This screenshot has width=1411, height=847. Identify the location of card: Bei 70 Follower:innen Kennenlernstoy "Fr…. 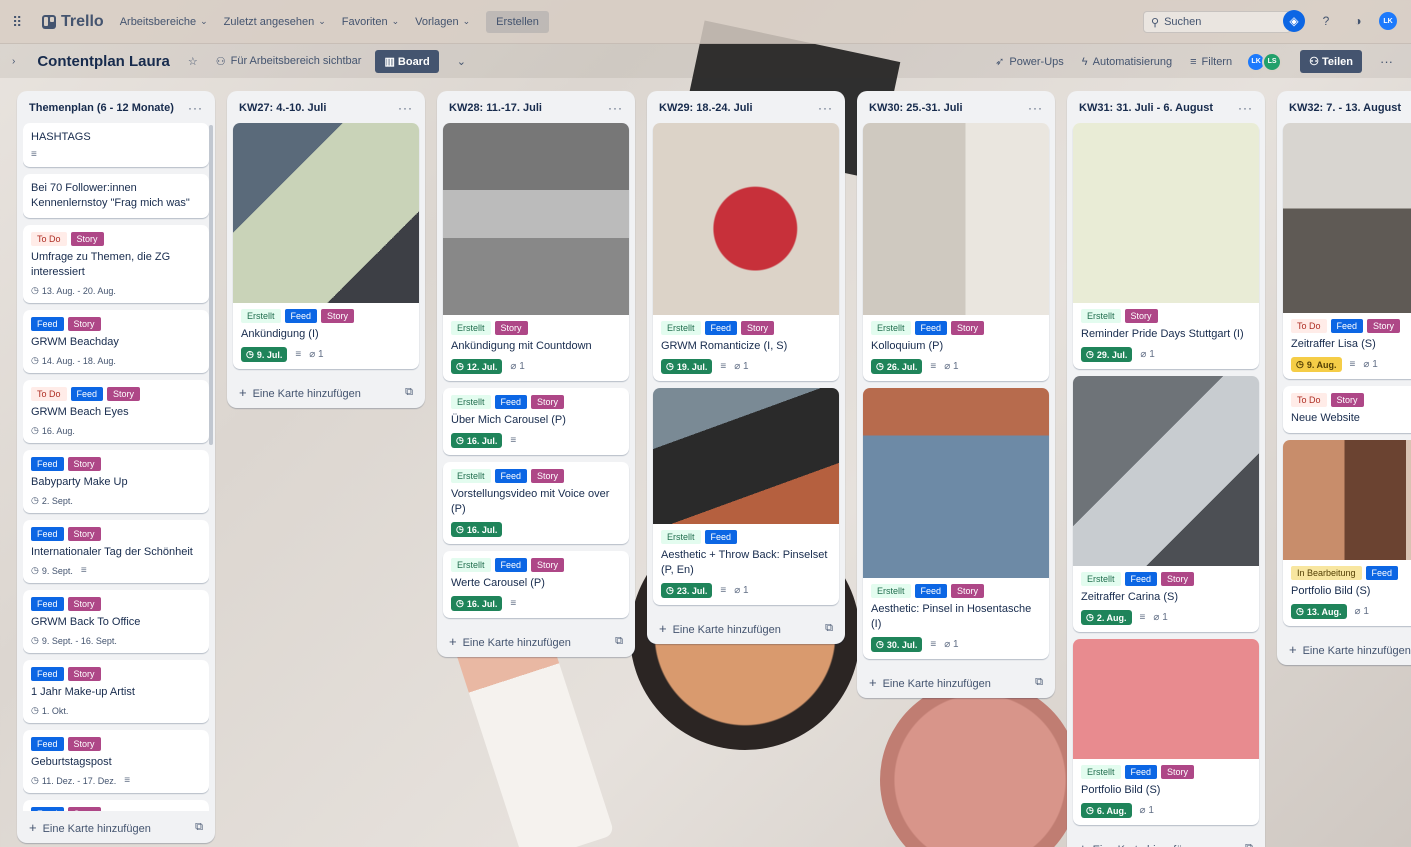
(116, 196).